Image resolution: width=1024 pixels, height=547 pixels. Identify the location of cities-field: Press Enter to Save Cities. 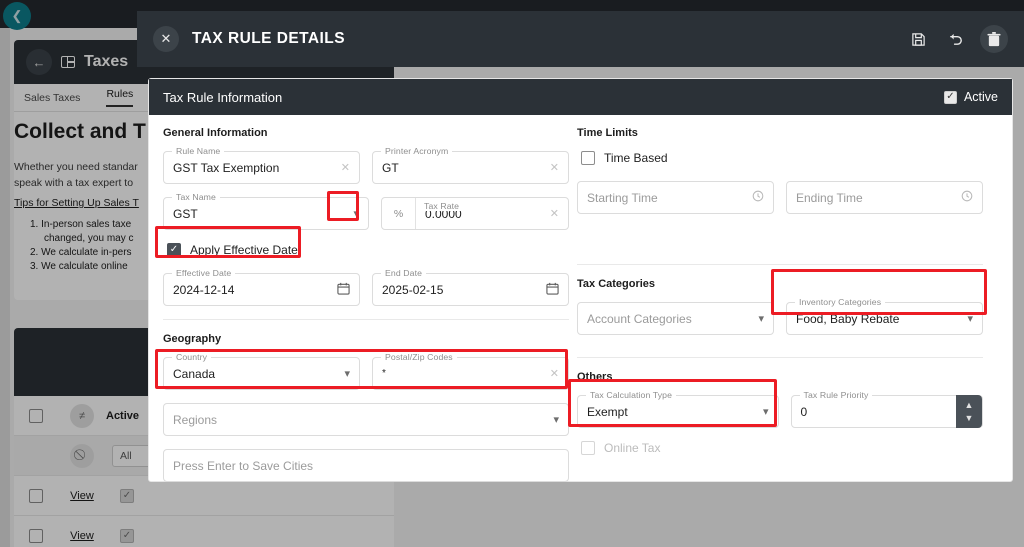
(366, 465).